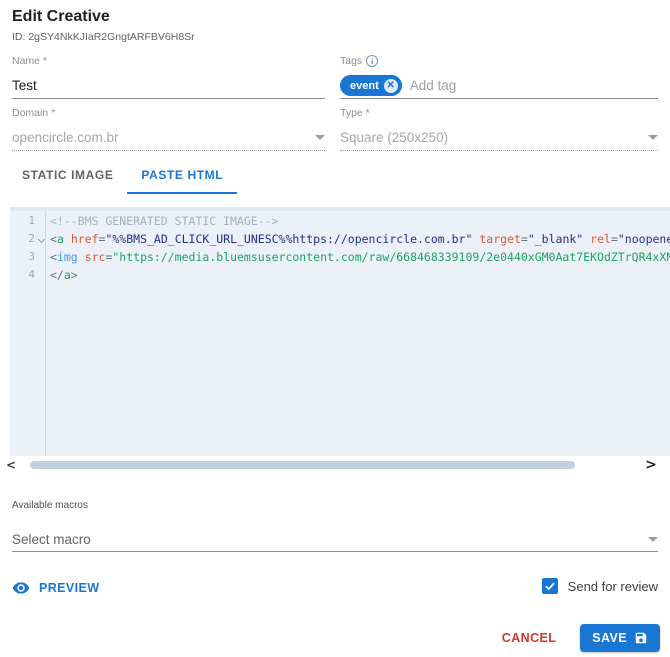 This screenshot has height=657, width=670. I want to click on domain-field-group: Domain * opencircle.com.br, so click(168, 129).